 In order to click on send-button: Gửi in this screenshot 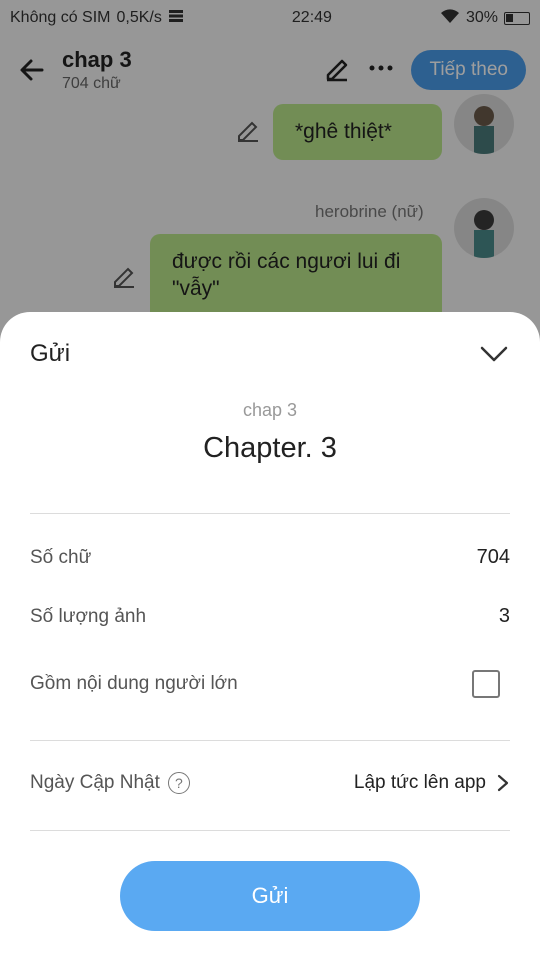, I will do `click(270, 896)`.